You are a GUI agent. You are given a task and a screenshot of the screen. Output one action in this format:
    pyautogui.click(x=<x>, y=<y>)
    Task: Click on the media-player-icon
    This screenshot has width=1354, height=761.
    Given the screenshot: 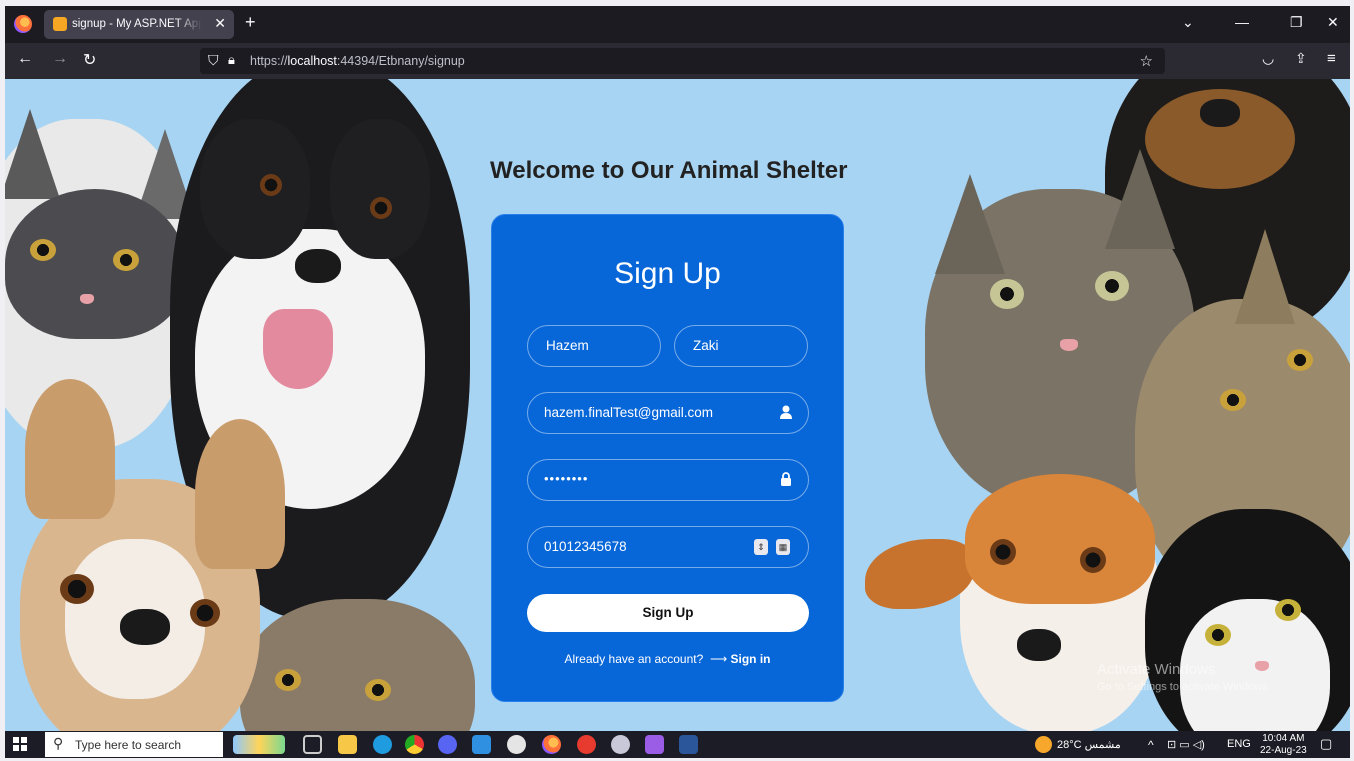 What is the action you would take?
    pyautogui.click(x=586, y=744)
    